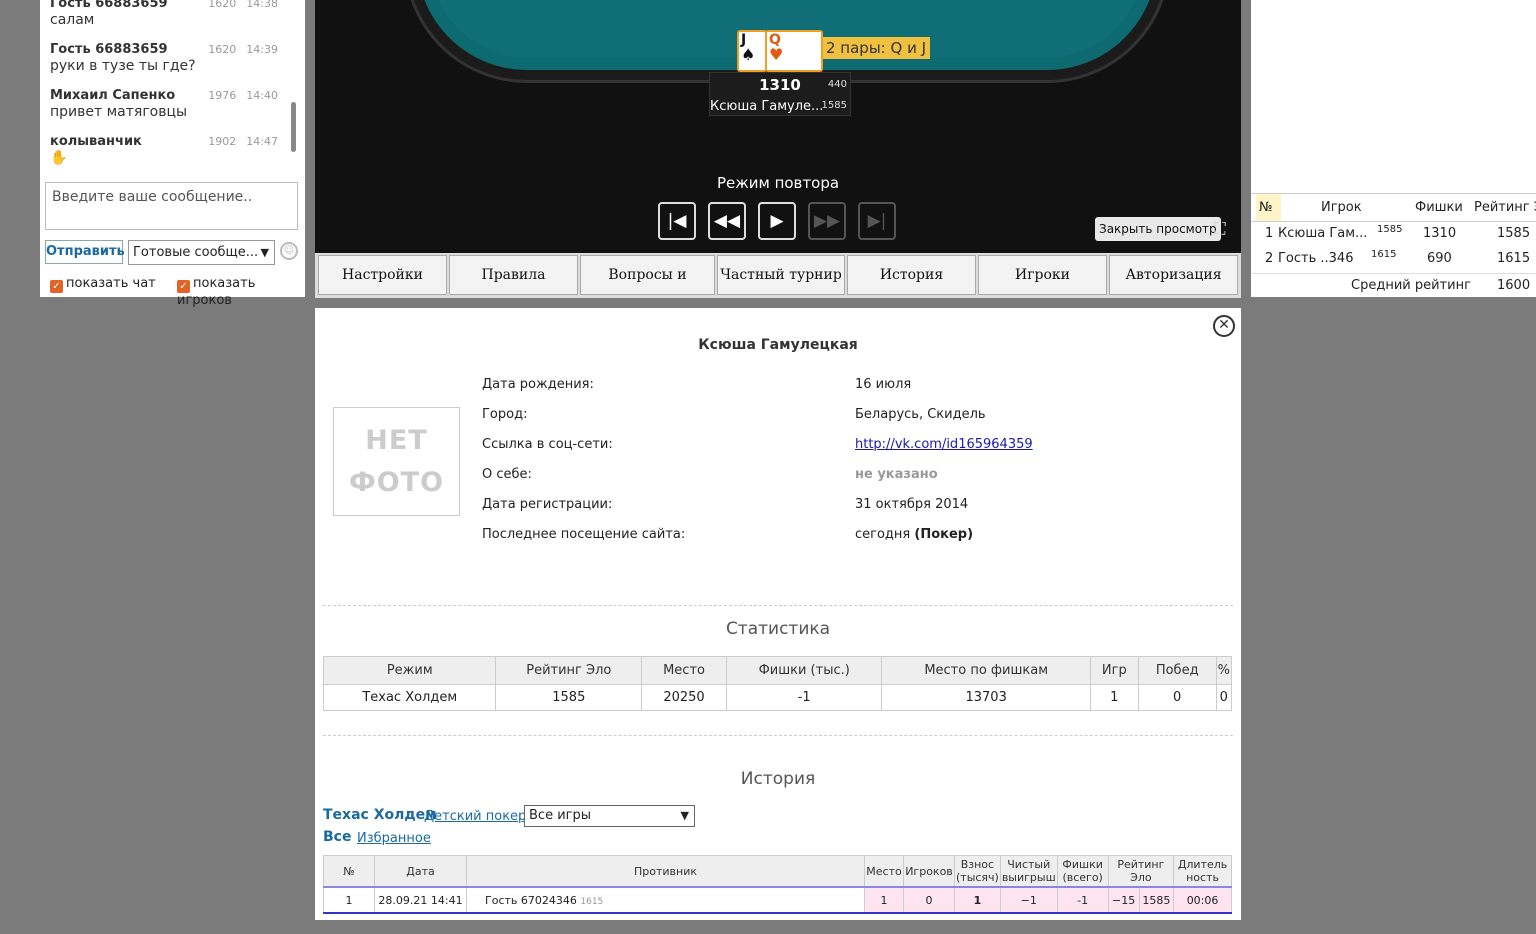  I want to click on seat-bet: 440, so click(837, 84).